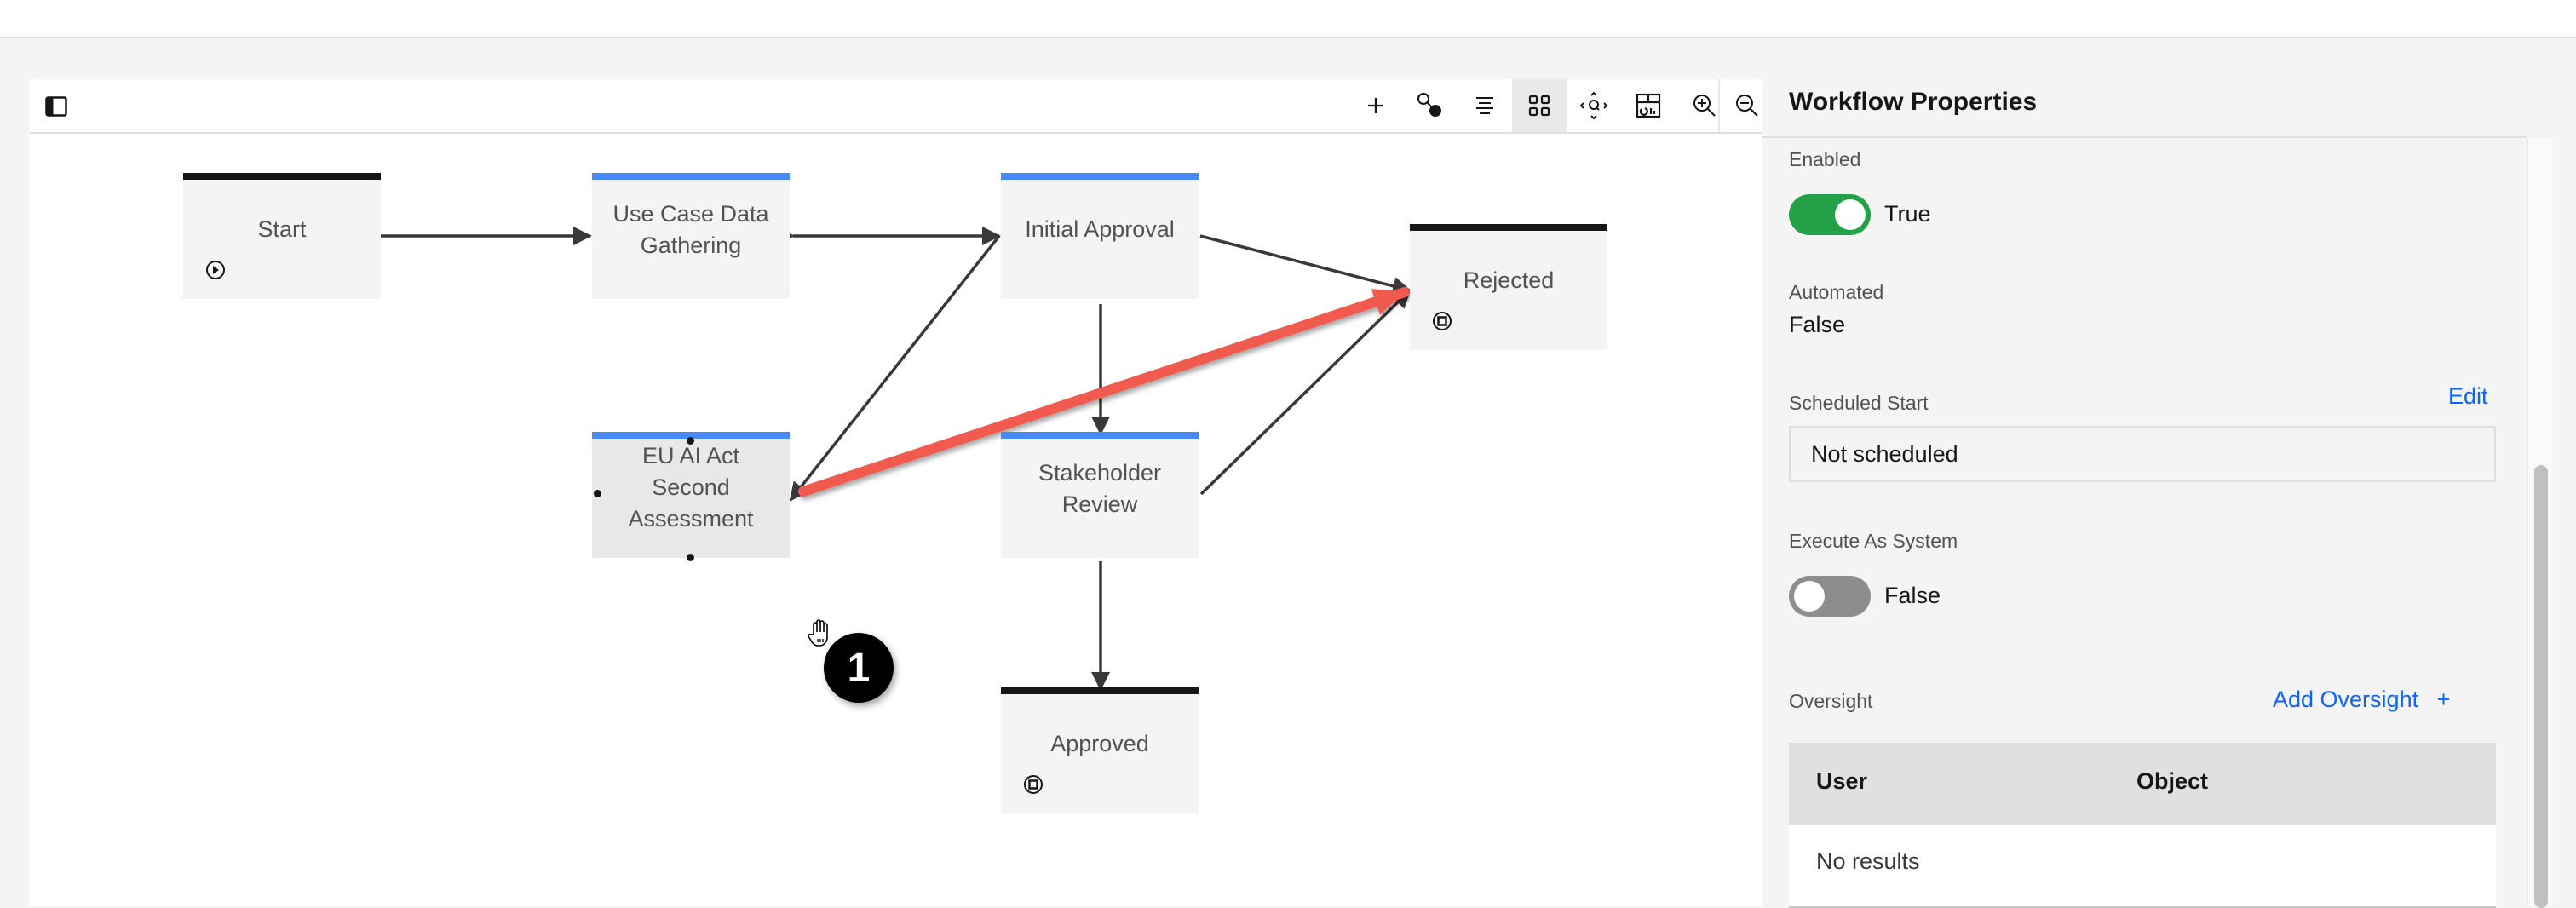 This screenshot has width=2576, height=908. I want to click on plus-icon: +, so click(2443, 699).